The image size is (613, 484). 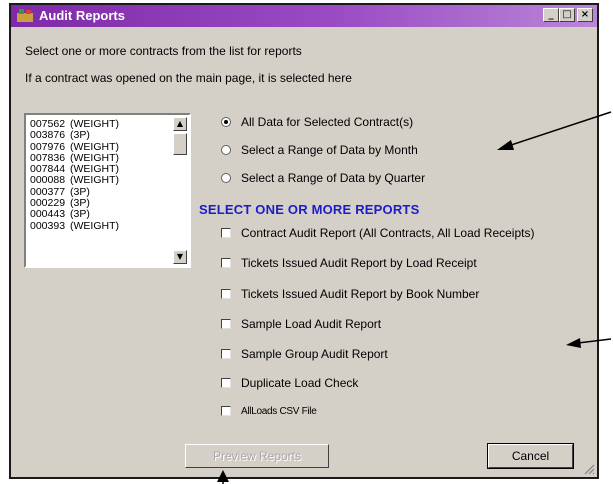 I want to click on arrow-to-range-options-icon, so click(x=554, y=130).